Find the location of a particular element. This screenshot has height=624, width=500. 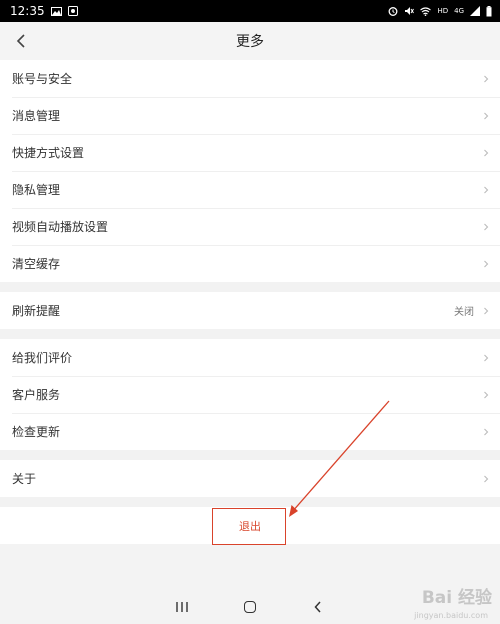

settings-item-customer-service: 客户服务 is located at coordinates (250, 394).